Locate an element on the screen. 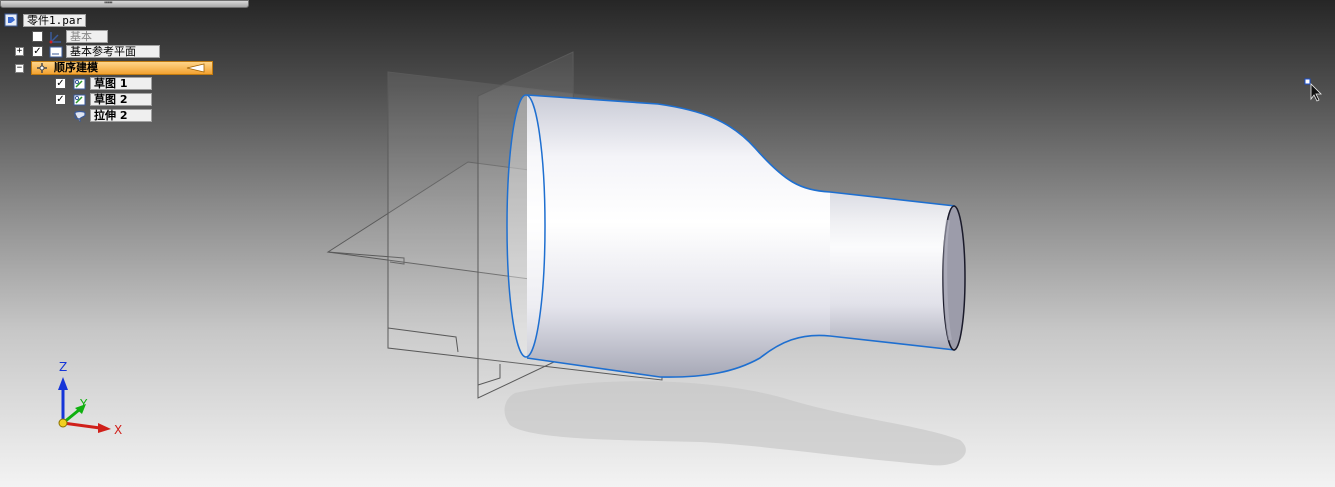 This screenshot has height=487, width=1335. reference-planes-checkbox: ✓ is located at coordinates (37, 51).